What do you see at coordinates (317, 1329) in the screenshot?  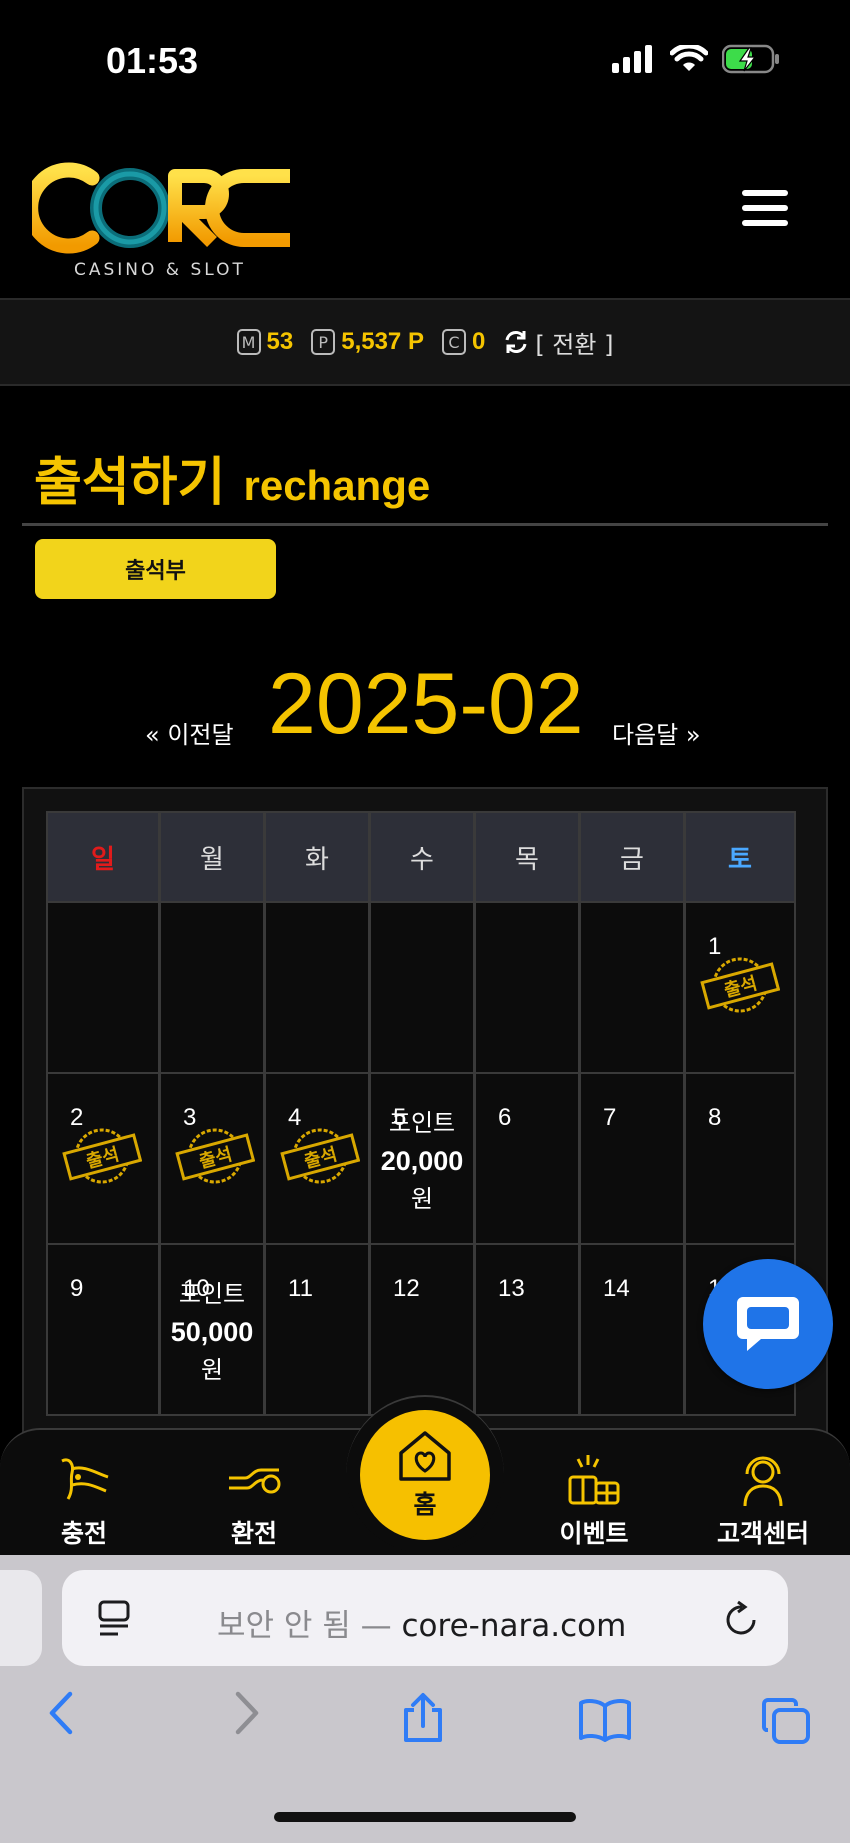 I see `calendar-day-cell: 11` at bounding box center [317, 1329].